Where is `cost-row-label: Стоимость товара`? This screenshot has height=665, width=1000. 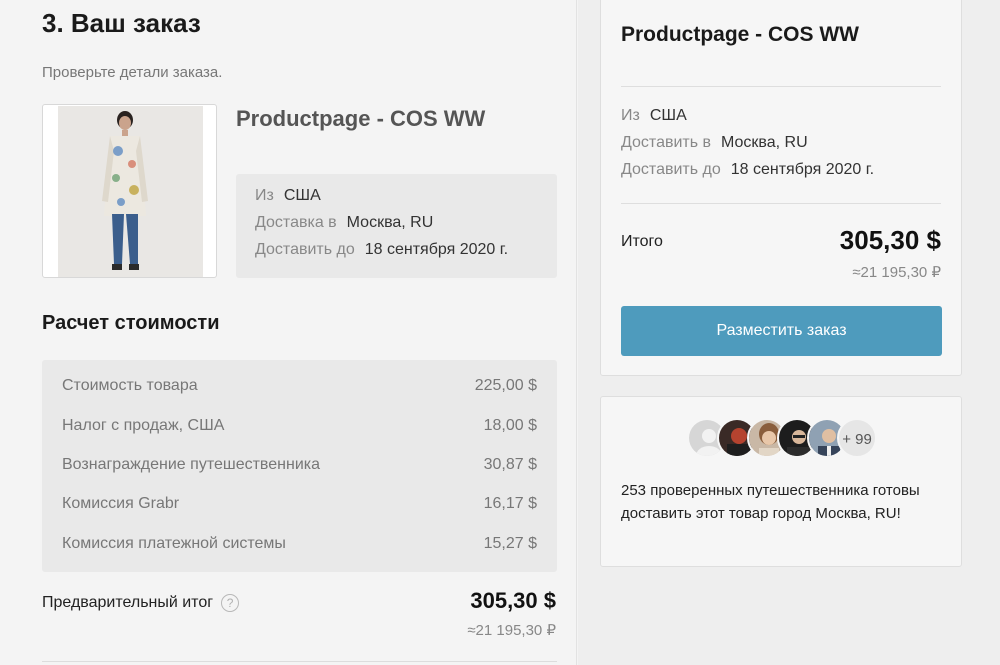 cost-row-label: Стоимость товара is located at coordinates (130, 385).